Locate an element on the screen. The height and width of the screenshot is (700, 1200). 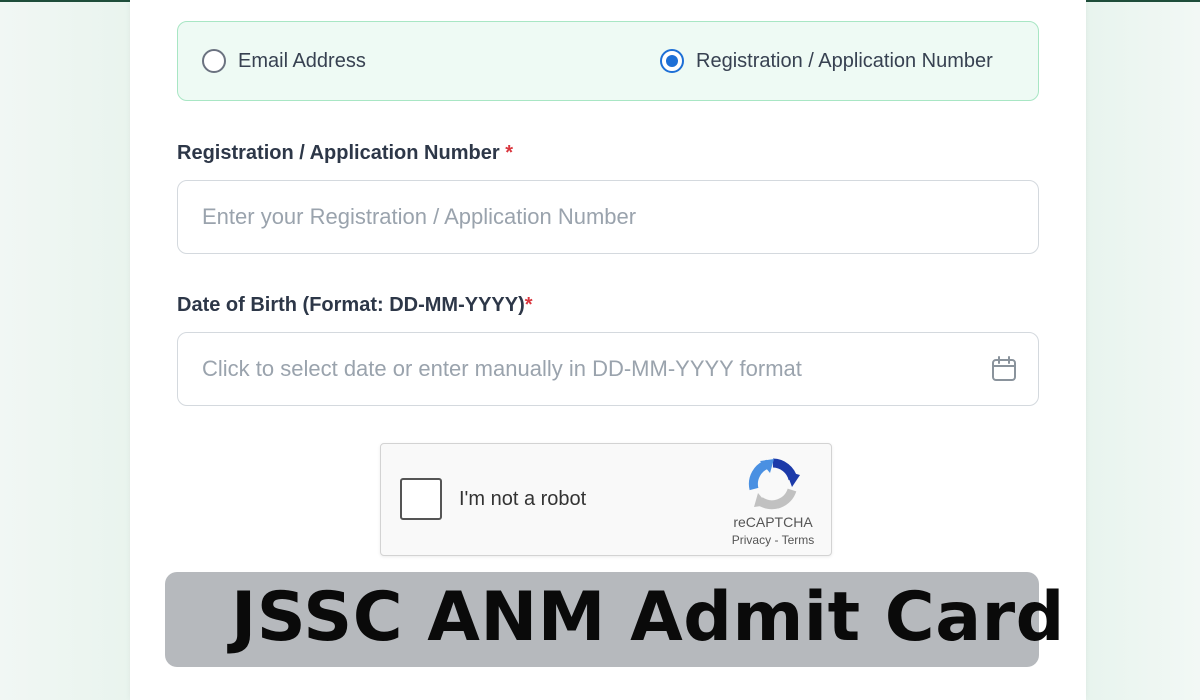
title-banner: JSSC ANM Admit Card is located at coordinates (614, 619).